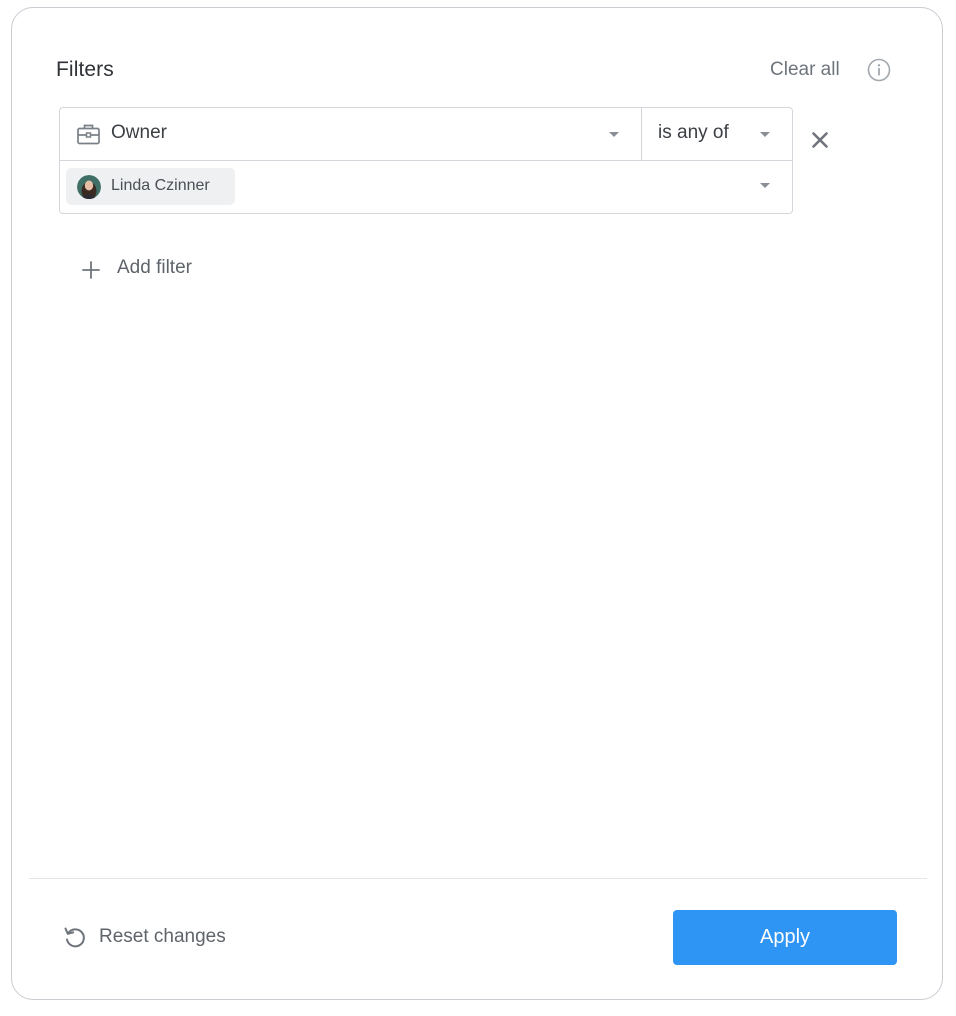 Image resolution: width=956 pixels, height=1016 pixels. Describe the element at coordinates (74, 937) in the screenshot. I see `undo-icon` at that location.